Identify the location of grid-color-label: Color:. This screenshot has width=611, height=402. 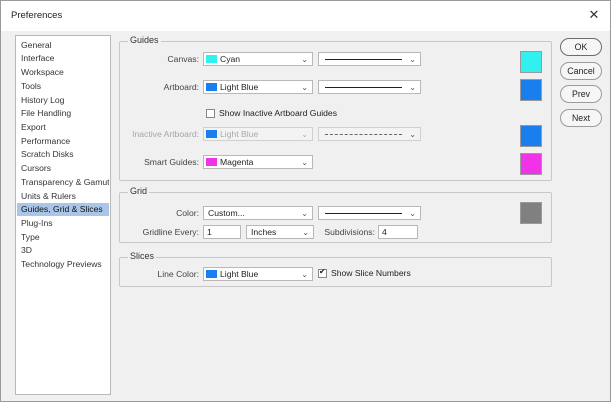
(187, 213).